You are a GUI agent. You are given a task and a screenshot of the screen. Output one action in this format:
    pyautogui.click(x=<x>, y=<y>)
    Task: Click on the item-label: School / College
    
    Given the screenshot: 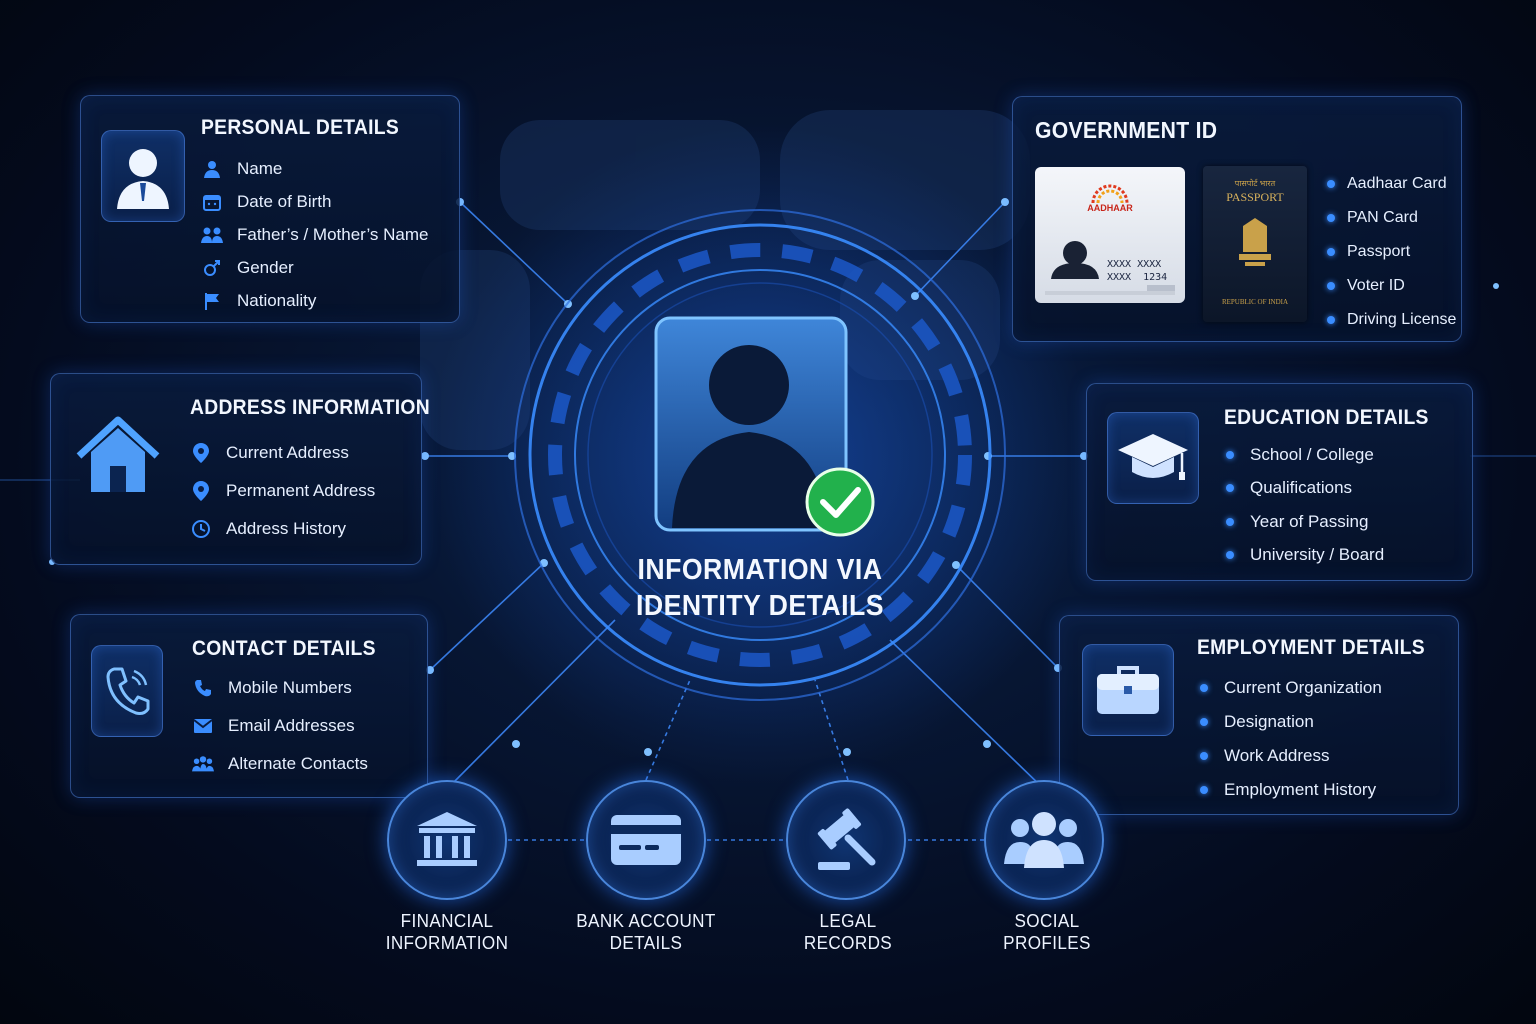 What is the action you would take?
    pyautogui.click(x=1312, y=454)
    